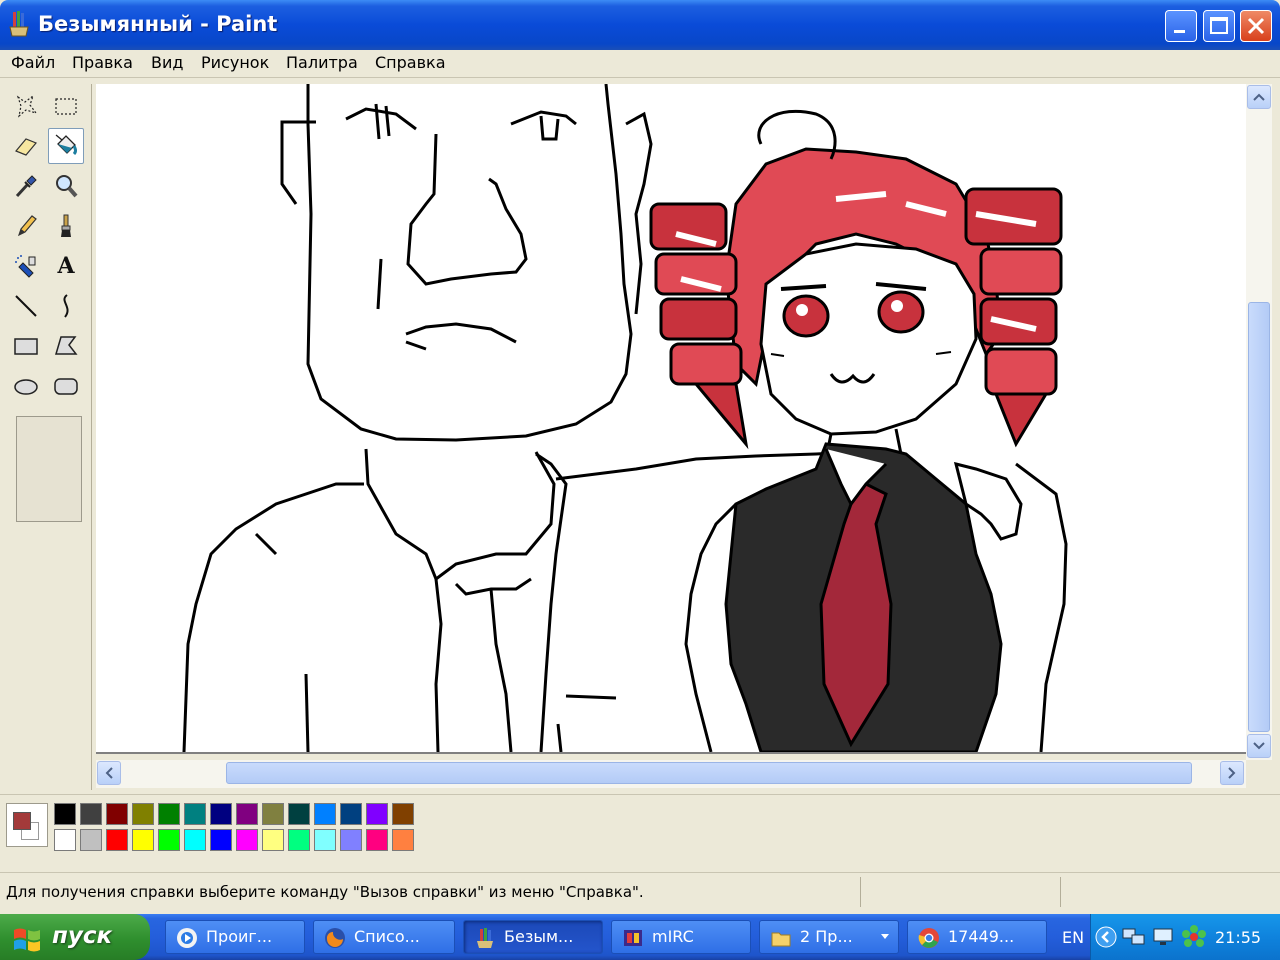 This screenshot has height=960, width=1280. What do you see at coordinates (1238, 937) in the screenshot?
I see `clock: 21:55` at bounding box center [1238, 937].